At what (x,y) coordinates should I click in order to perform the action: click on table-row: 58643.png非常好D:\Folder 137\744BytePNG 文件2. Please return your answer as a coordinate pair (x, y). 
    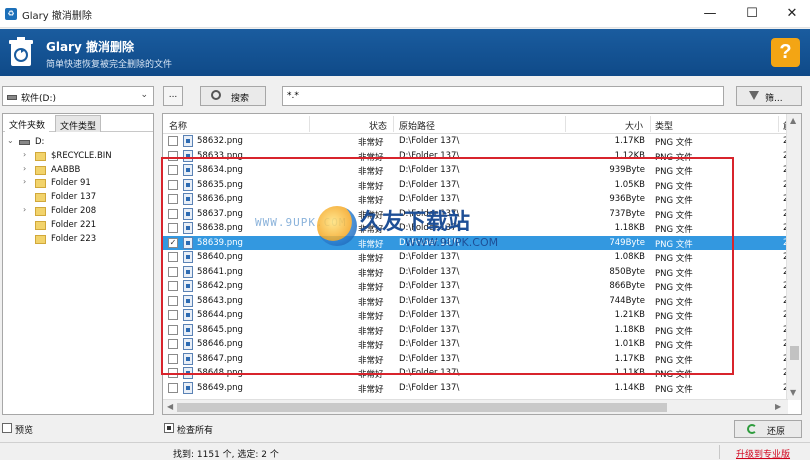
    Looking at the image, I should click on (475, 301).